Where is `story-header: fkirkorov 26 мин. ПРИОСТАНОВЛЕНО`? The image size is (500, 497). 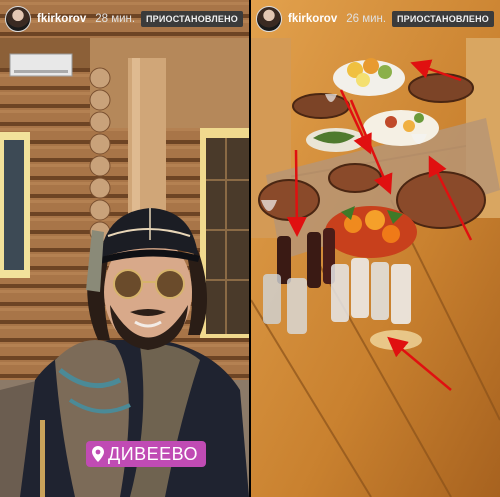
story-header: fkirkorov 26 мин. ПРИОСТАНОВЛЕНО is located at coordinates (375, 19).